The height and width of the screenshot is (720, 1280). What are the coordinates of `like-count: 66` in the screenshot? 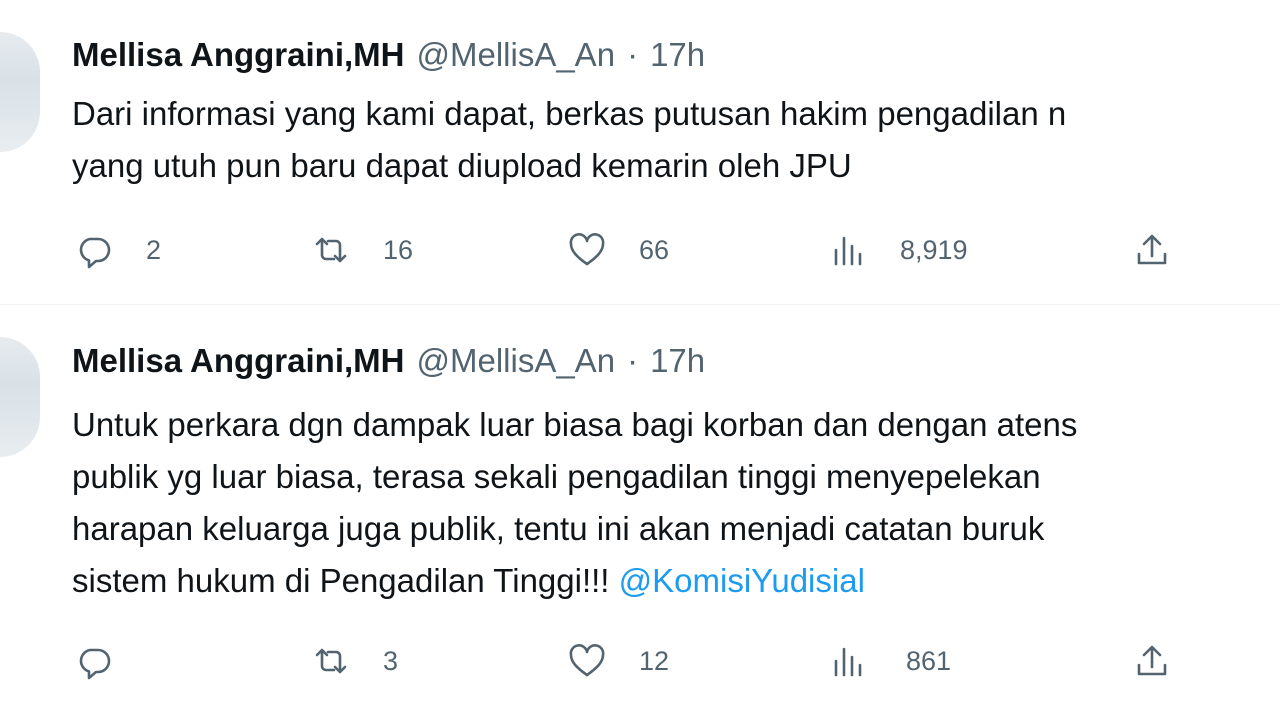 It's located at (654, 249).